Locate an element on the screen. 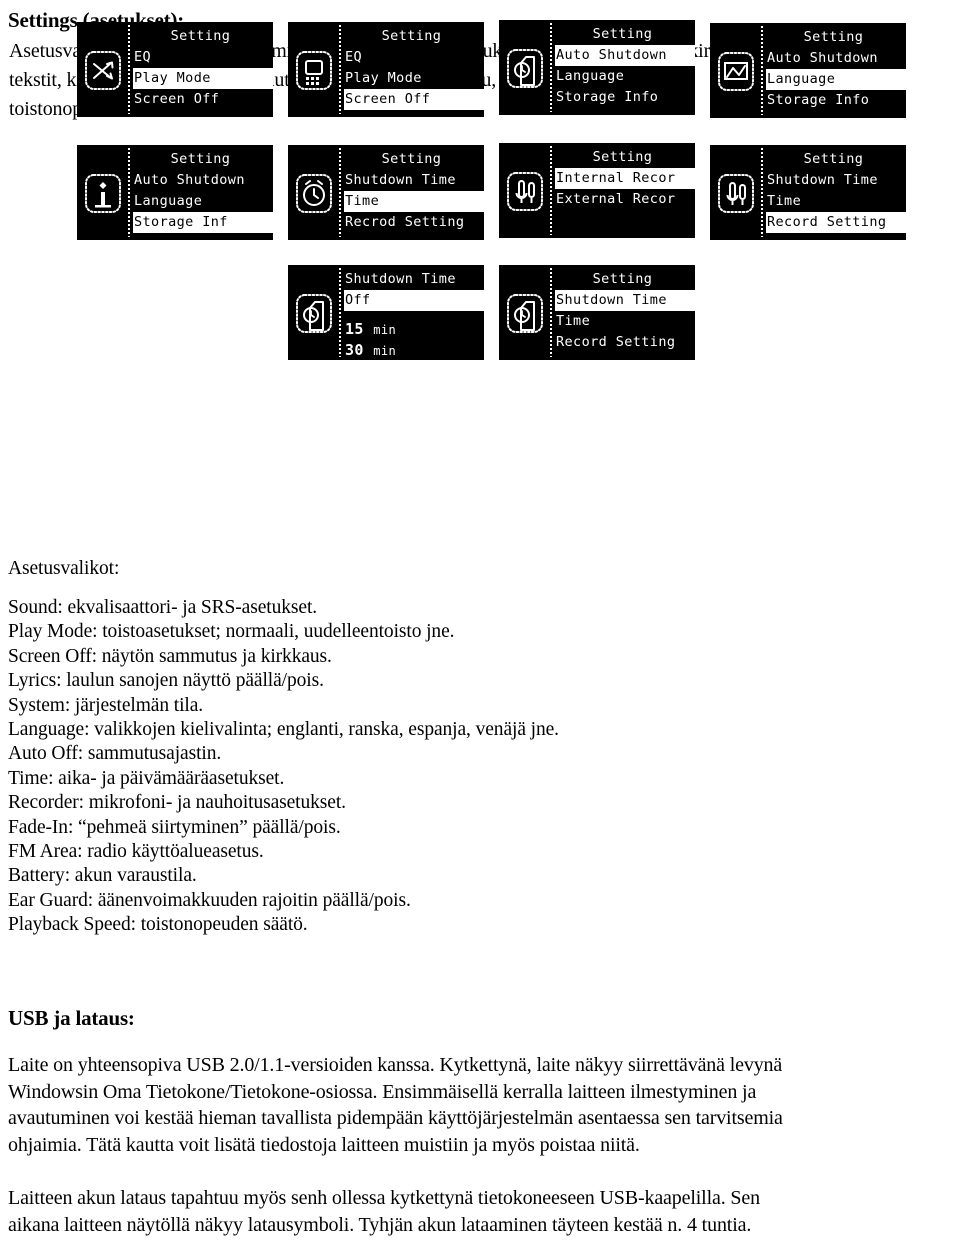 The image size is (960, 1254). shuffle-icon is located at coordinates (103, 70).